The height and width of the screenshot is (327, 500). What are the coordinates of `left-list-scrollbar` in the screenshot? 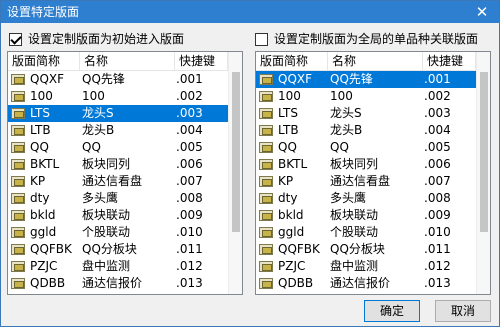 It's located at (235, 173).